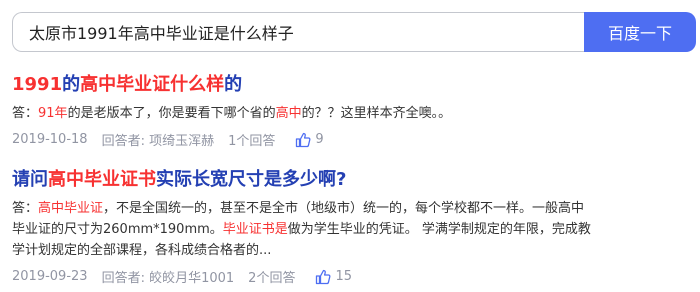  I want to click on result-title-link: 请问高中毕业证书实际长宽尺寸是多少啊?, so click(302, 180).